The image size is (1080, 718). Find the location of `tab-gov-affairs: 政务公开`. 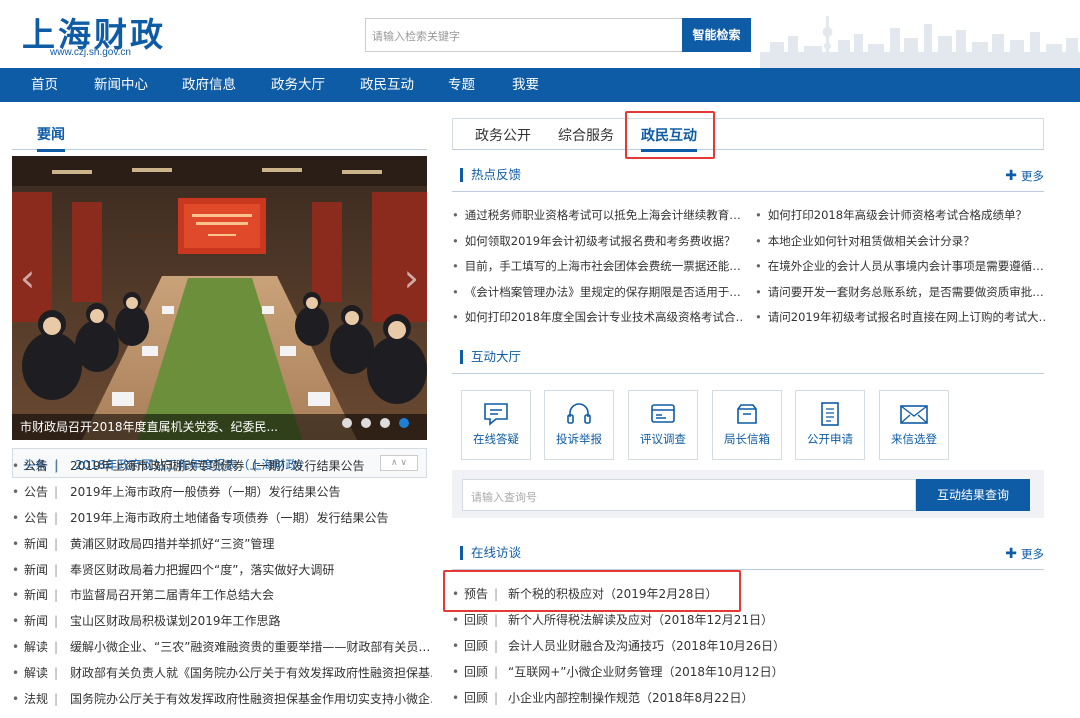

tab-gov-affairs: 政务公开 is located at coordinates (503, 135).